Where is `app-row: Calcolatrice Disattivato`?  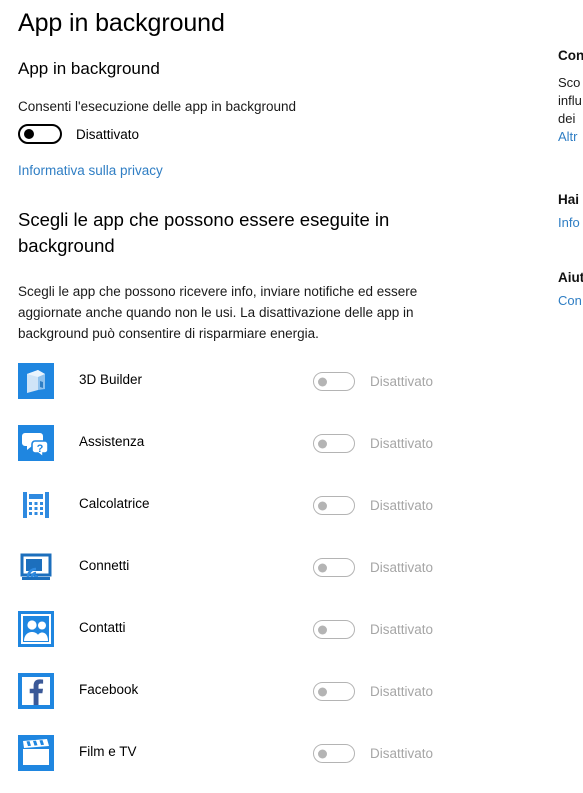
app-row: Calcolatrice Disattivato is located at coordinates (269, 517).